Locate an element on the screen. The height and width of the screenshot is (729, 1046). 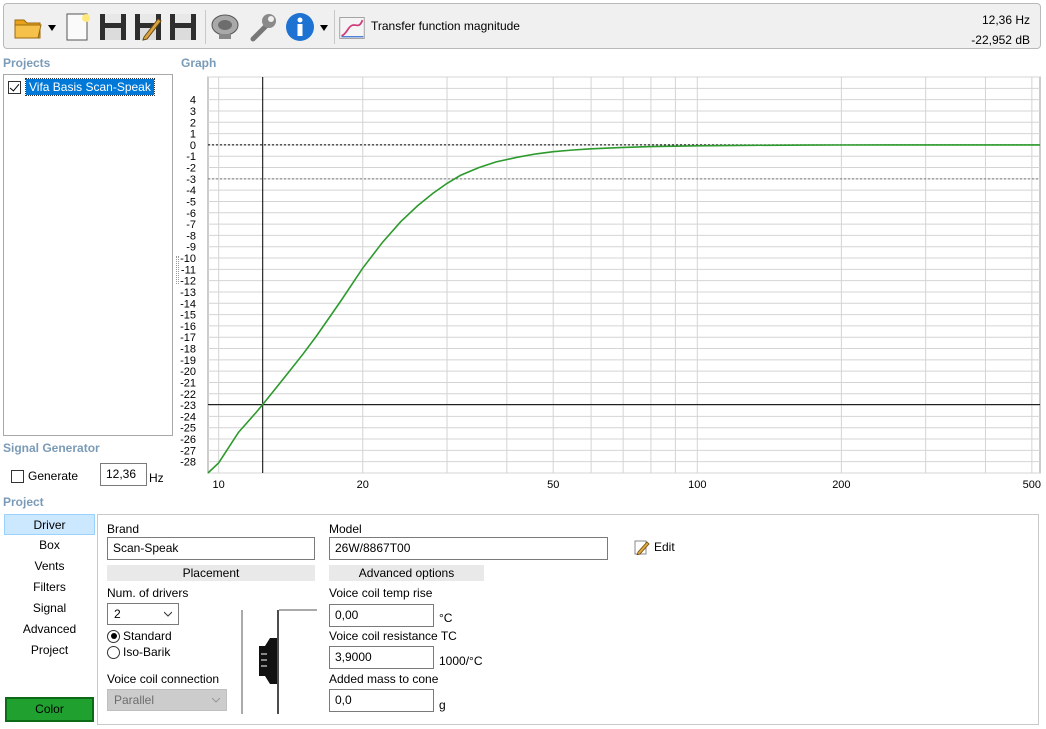
tab-driver: Driver is located at coordinates (49, 524).